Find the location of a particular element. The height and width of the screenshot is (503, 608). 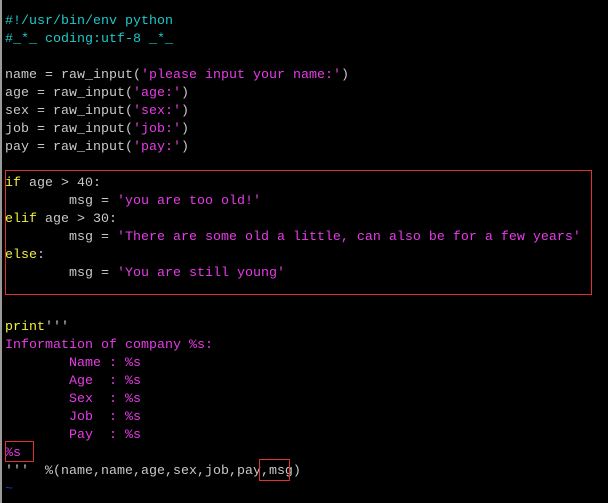

code-token-keyword: else is located at coordinates (21, 255).